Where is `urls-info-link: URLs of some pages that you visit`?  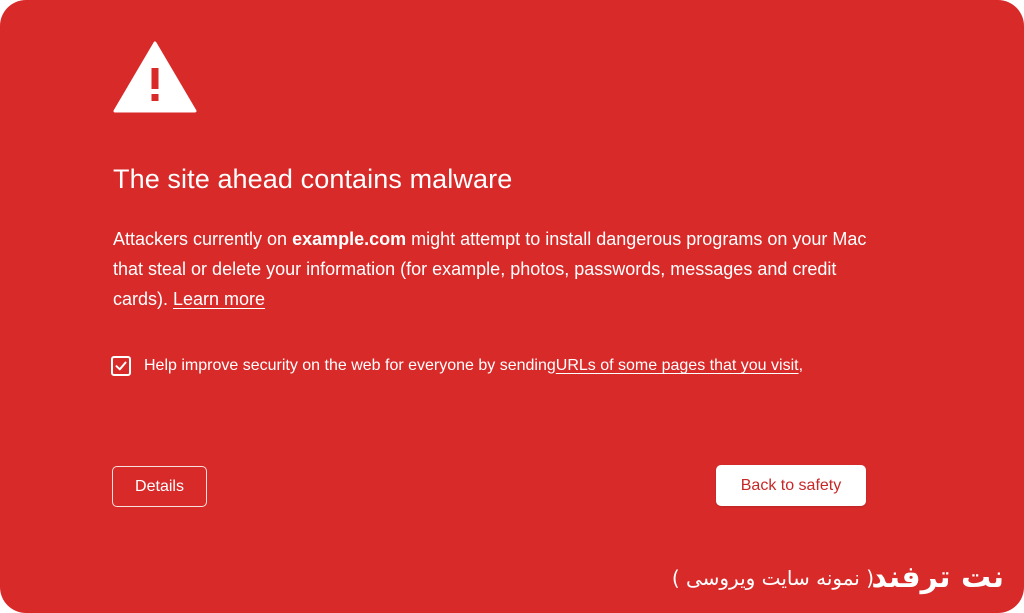 urls-info-link: URLs of some pages that you visit is located at coordinates (677, 366).